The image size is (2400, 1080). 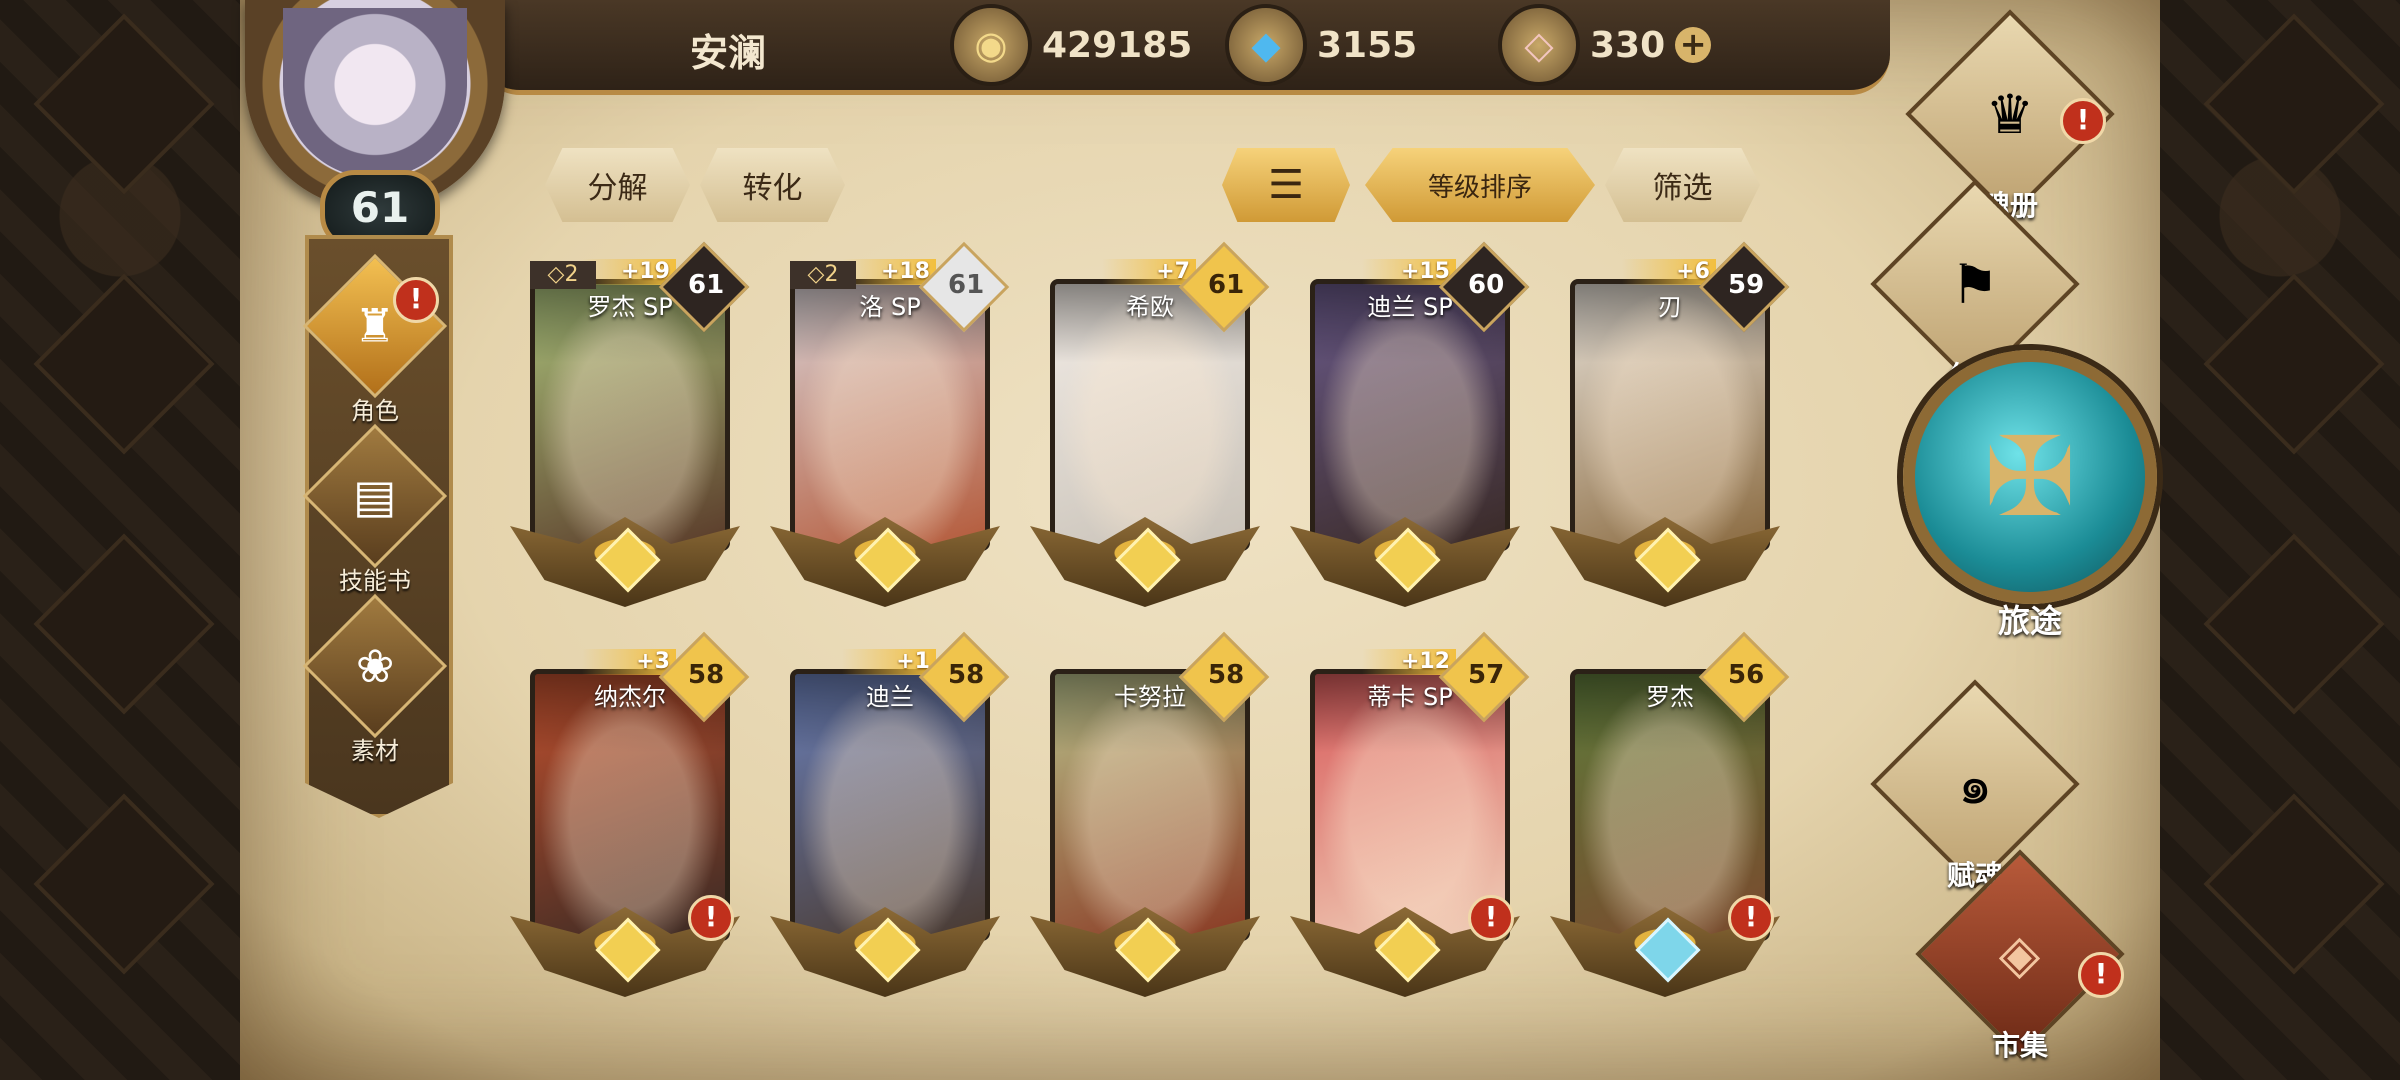 I want to click on hero-card: 蒂卡 SP 57 +12!, so click(x=1410, y=818).